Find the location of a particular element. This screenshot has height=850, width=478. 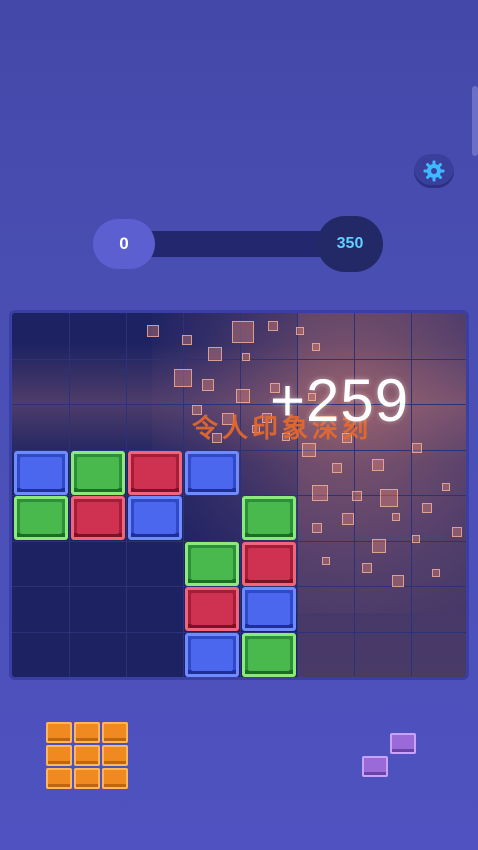

combo-points: +259 is located at coordinates (340, 400).